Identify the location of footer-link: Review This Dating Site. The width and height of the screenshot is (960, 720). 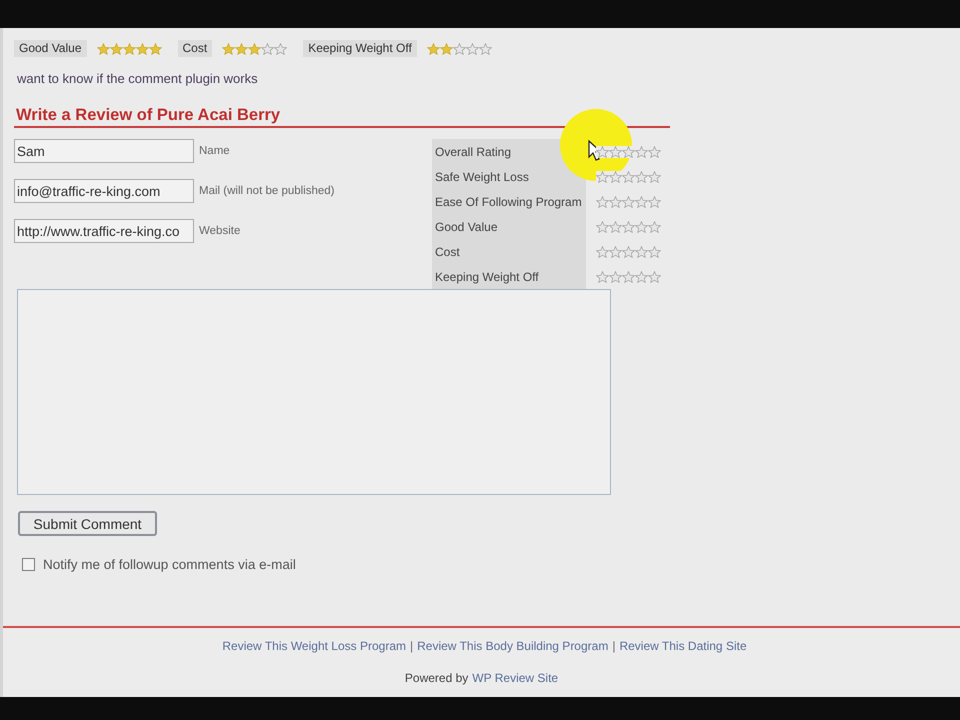
(683, 646).